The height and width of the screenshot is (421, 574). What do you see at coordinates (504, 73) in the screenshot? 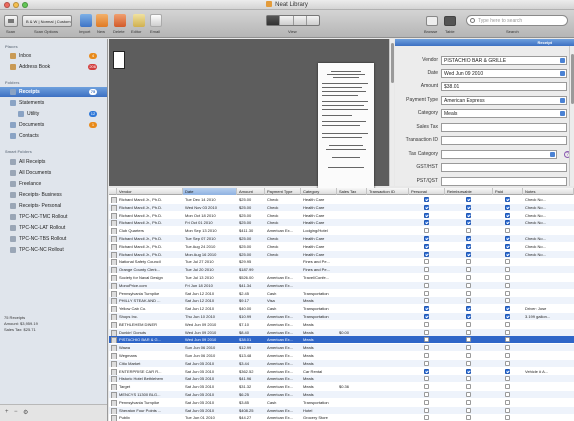
I see `date-field: Wed Jun 09 2010` at bounding box center [504, 73].